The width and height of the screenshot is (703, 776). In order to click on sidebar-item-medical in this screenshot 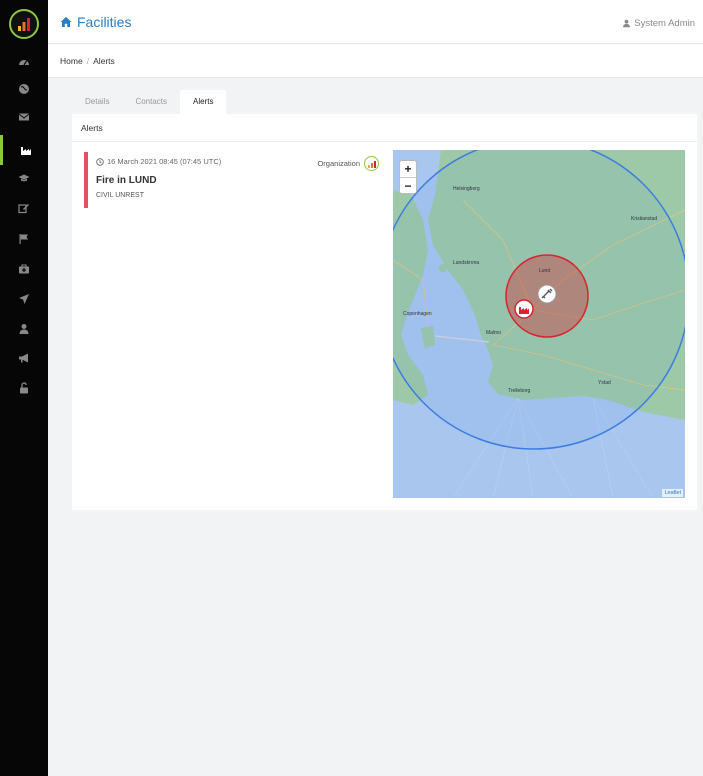, I will do `click(24, 269)`.